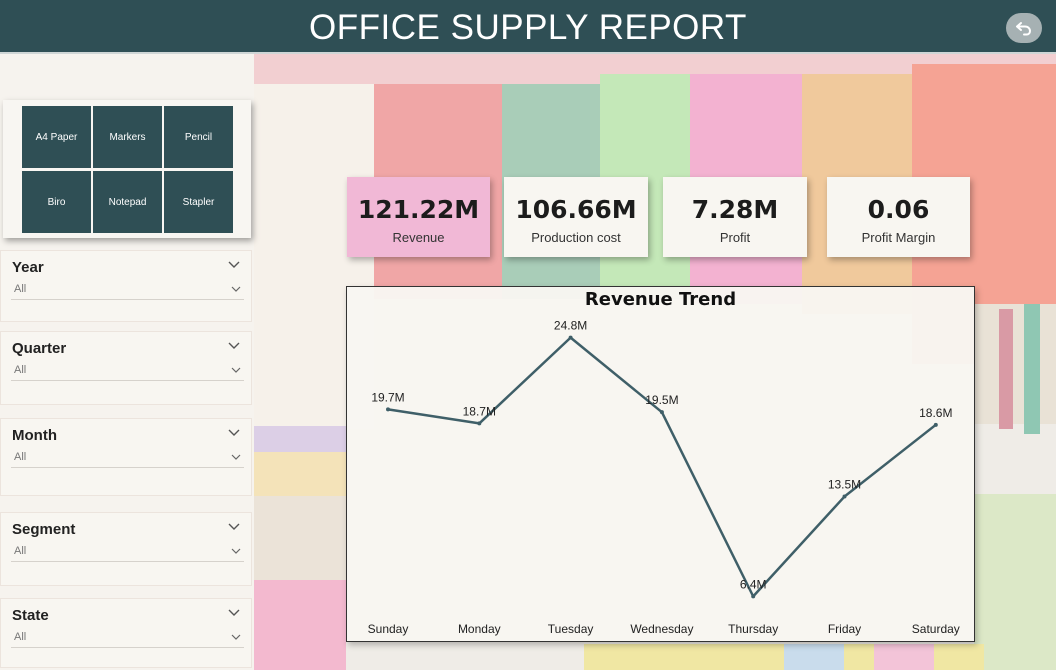  Describe the element at coordinates (20, 551) in the screenshot. I see `slicer-segment-value: All` at that location.